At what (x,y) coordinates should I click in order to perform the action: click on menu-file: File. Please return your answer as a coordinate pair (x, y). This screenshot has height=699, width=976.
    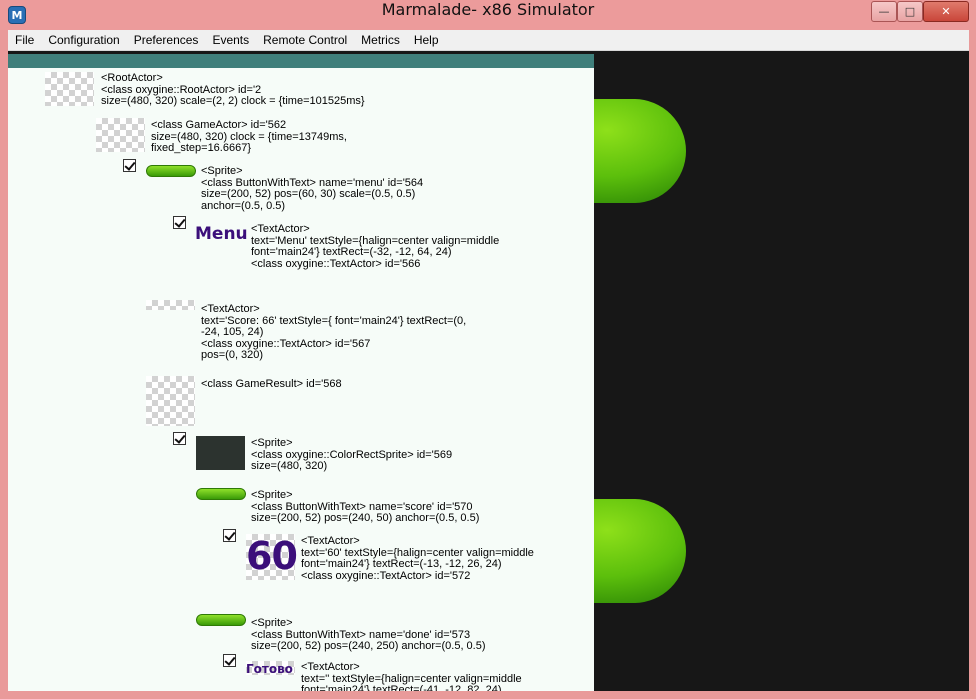
    Looking at the image, I should click on (24, 40).